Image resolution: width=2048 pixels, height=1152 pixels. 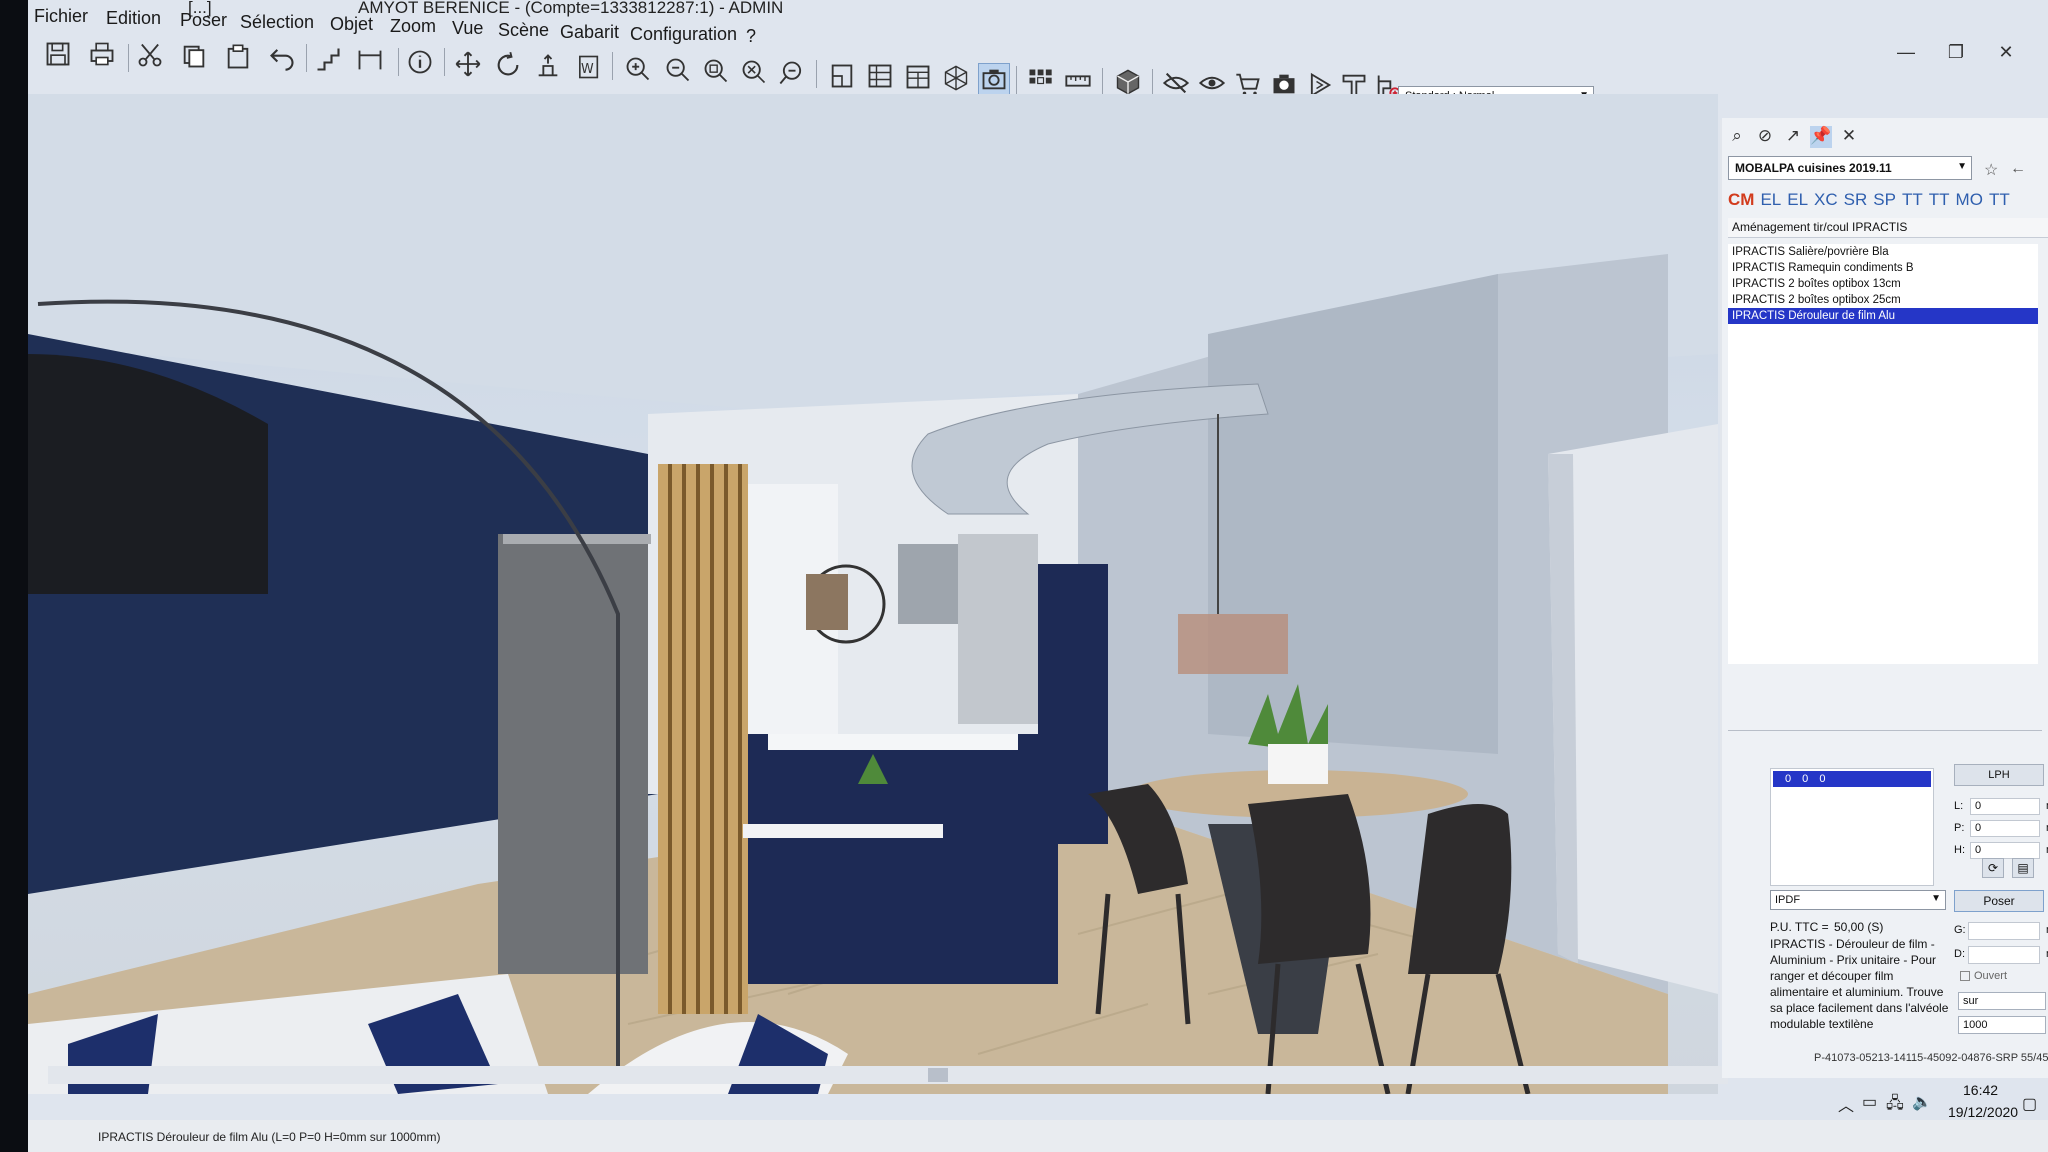 I want to click on dimension-icon, so click(x=370, y=60).